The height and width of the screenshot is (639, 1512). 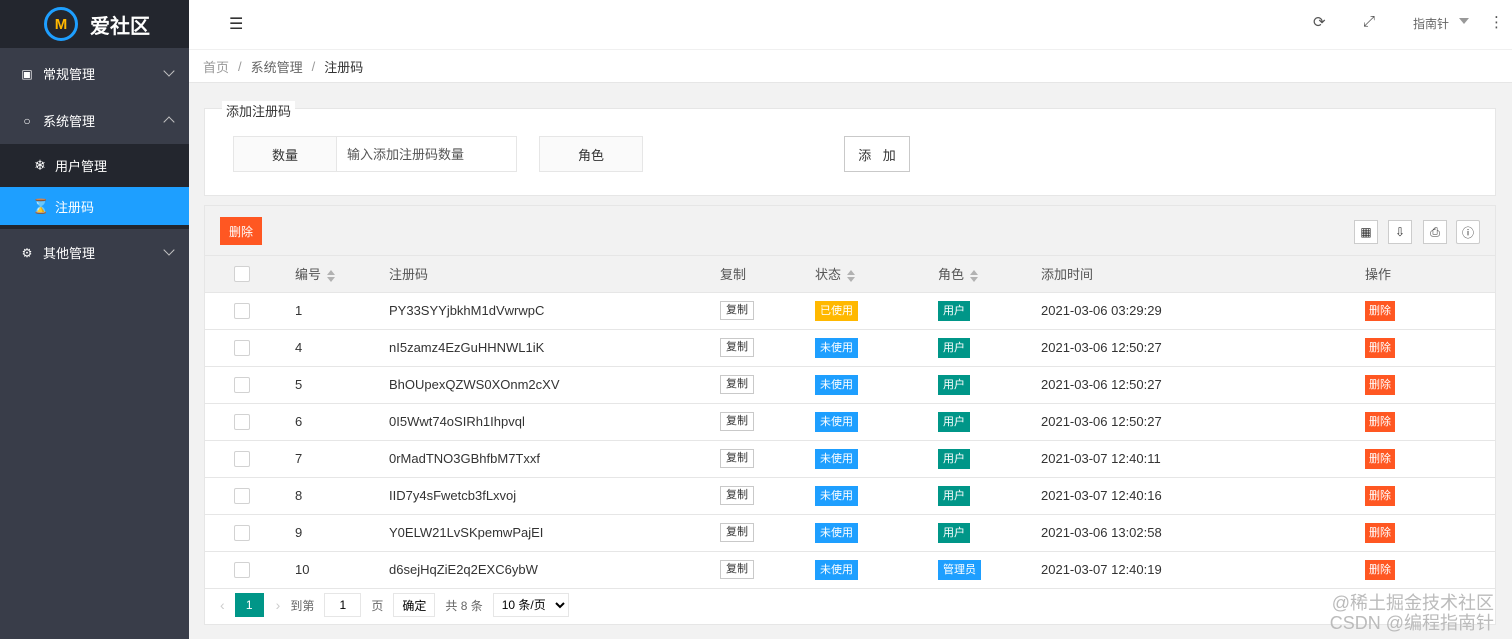 I want to click on sidebar-item-registration-code: ⌛ 注册码, so click(x=94, y=206).